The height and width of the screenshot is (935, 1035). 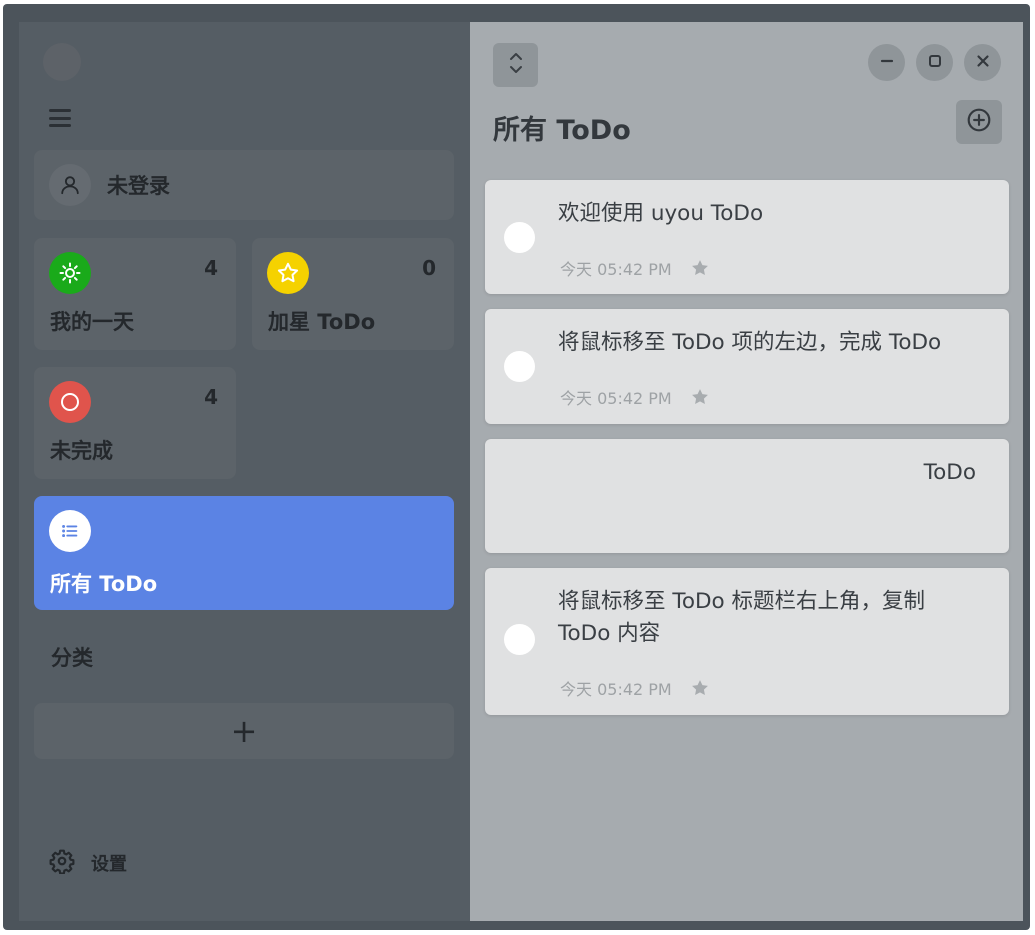 What do you see at coordinates (135, 294) in the screenshot?
I see `smart-list-my-day: 4 我的一天` at bounding box center [135, 294].